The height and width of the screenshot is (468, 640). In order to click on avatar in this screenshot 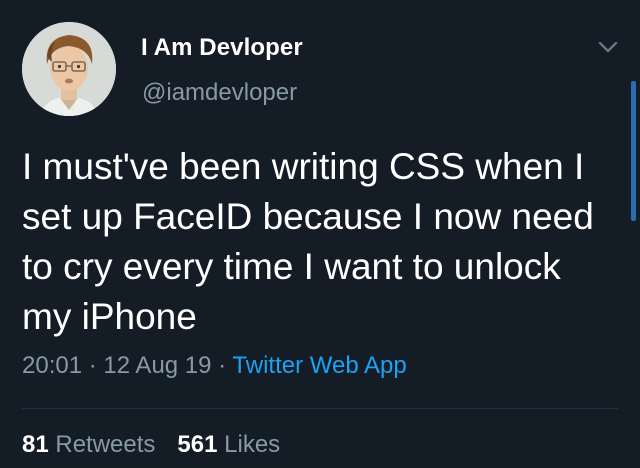, I will do `click(69, 69)`.